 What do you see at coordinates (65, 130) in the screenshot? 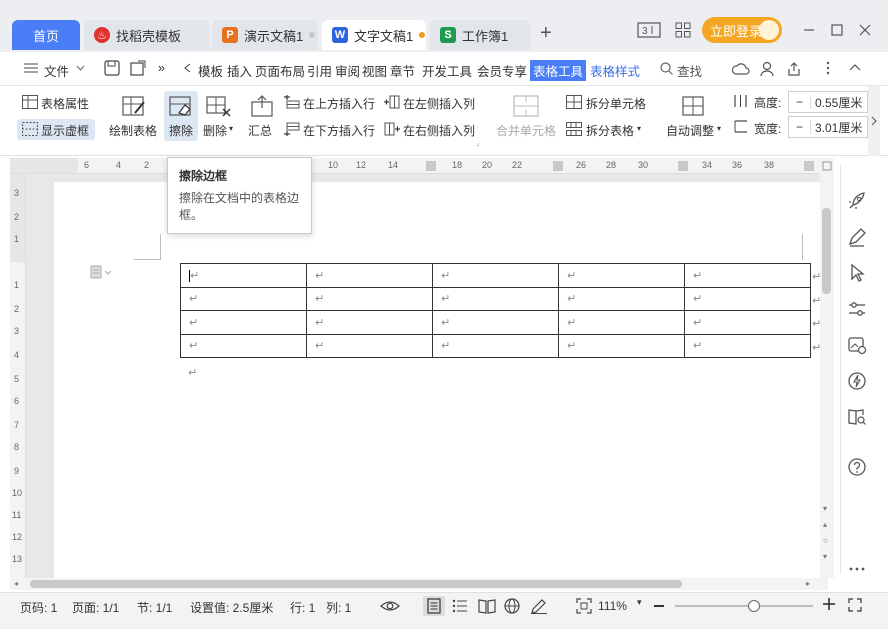
I see `show-gridlines-button: 显示虚框` at bounding box center [65, 130].